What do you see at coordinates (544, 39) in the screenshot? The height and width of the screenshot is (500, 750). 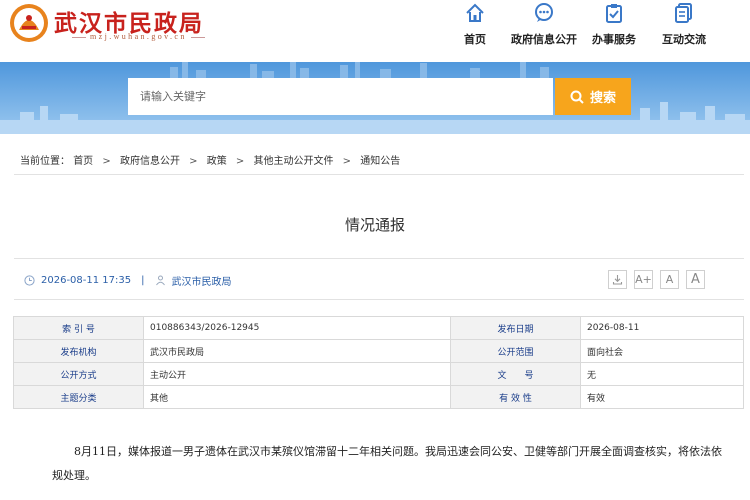 I see `nav-gov-info-label: 政府信息公开` at bounding box center [544, 39].